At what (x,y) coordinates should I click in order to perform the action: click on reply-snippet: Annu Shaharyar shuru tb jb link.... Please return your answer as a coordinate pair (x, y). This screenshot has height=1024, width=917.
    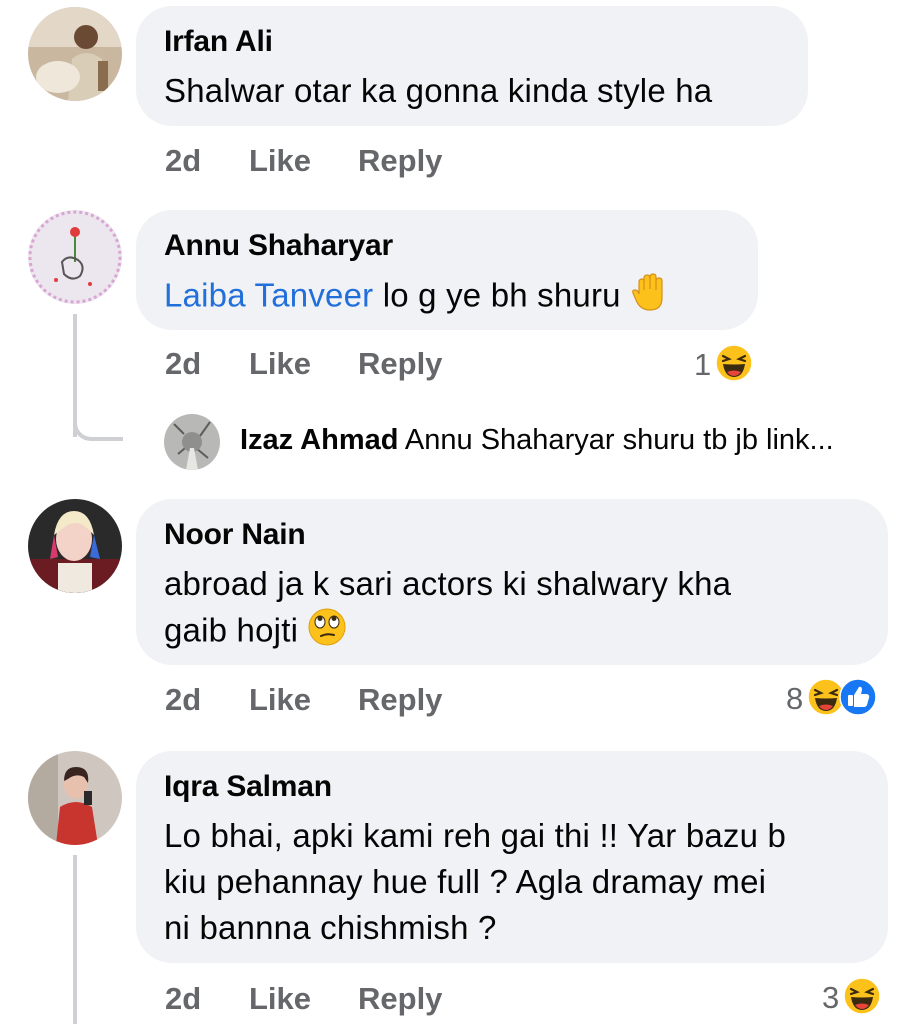
    Looking at the image, I should click on (619, 440).